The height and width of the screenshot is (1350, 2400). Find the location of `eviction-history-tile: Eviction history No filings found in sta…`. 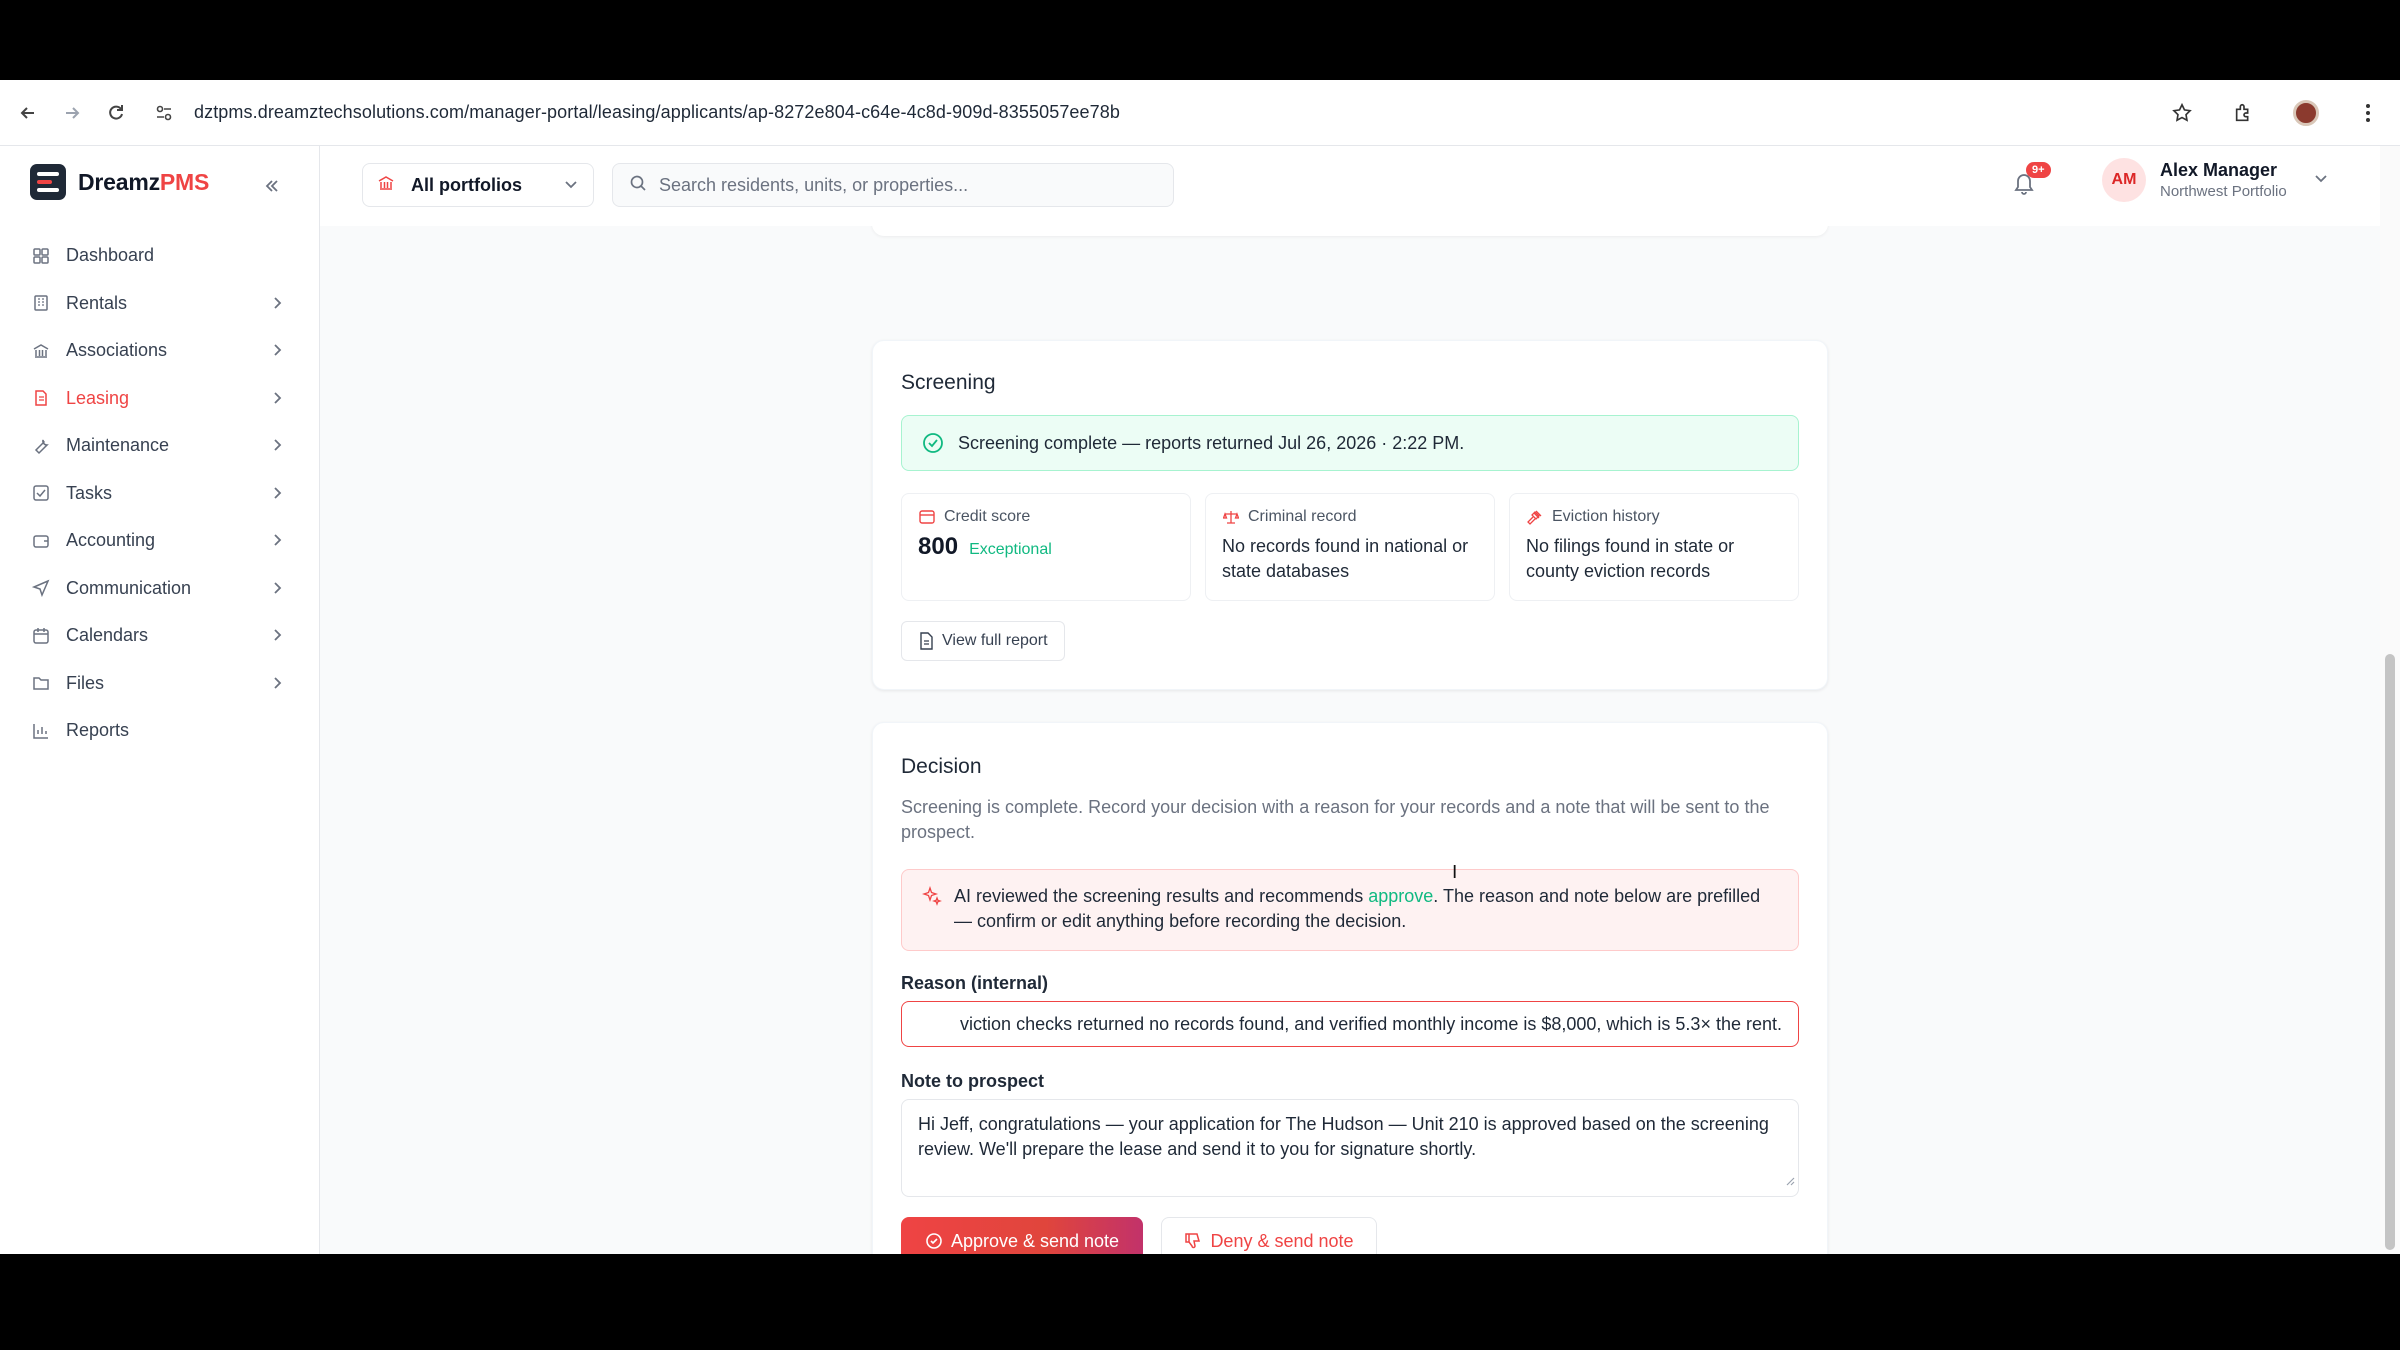

eviction-history-tile: Eviction history No filings found in sta… is located at coordinates (1654, 547).